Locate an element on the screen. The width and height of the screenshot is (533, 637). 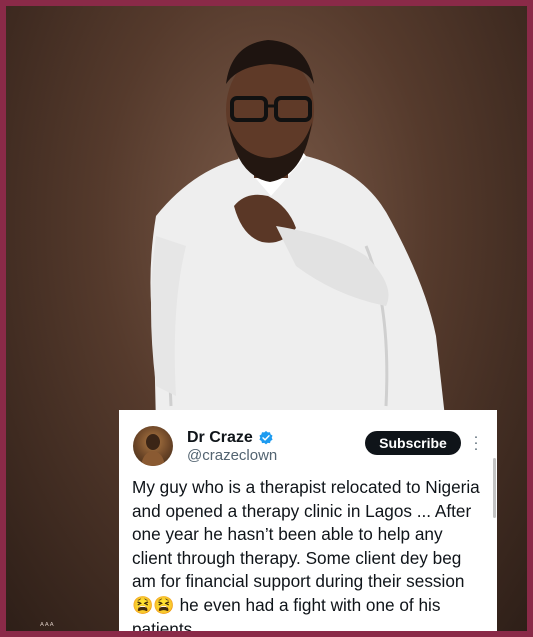
author-name: Dr Craze is located at coordinates (220, 438).